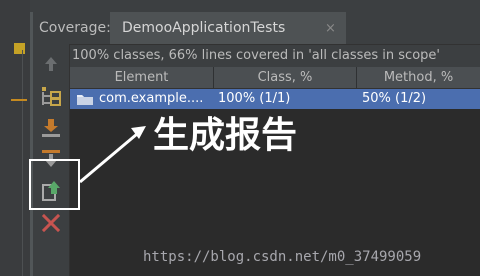 This screenshot has height=276, width=480. Describe the element at coordinates (225, 135) in the screenshot. I see `annotation-label: 生成报告` at that location.